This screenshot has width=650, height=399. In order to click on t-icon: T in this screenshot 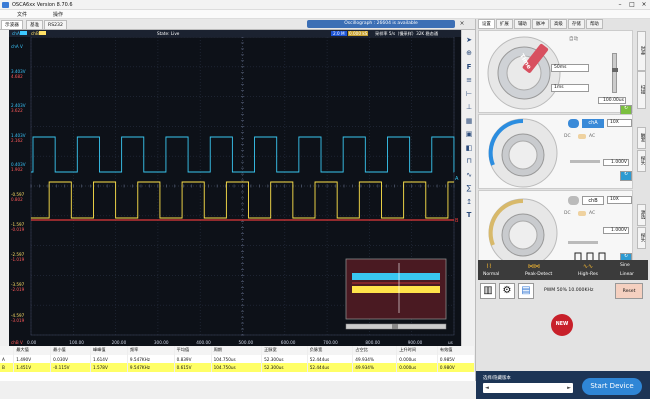, I will do `click(469, 215)`.